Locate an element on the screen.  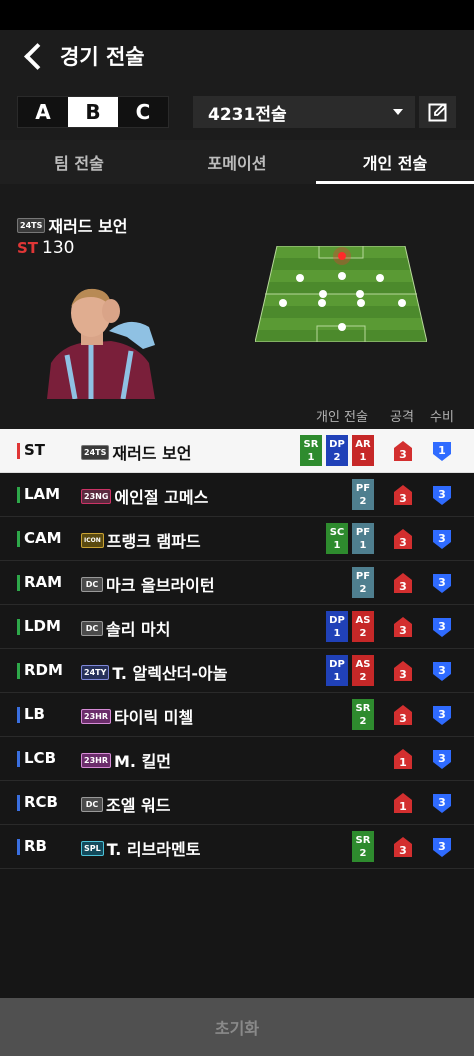
player-row: LB 23HR 타이릭 미첼 SR 2 3 3 is located at coordinates (237, 715).